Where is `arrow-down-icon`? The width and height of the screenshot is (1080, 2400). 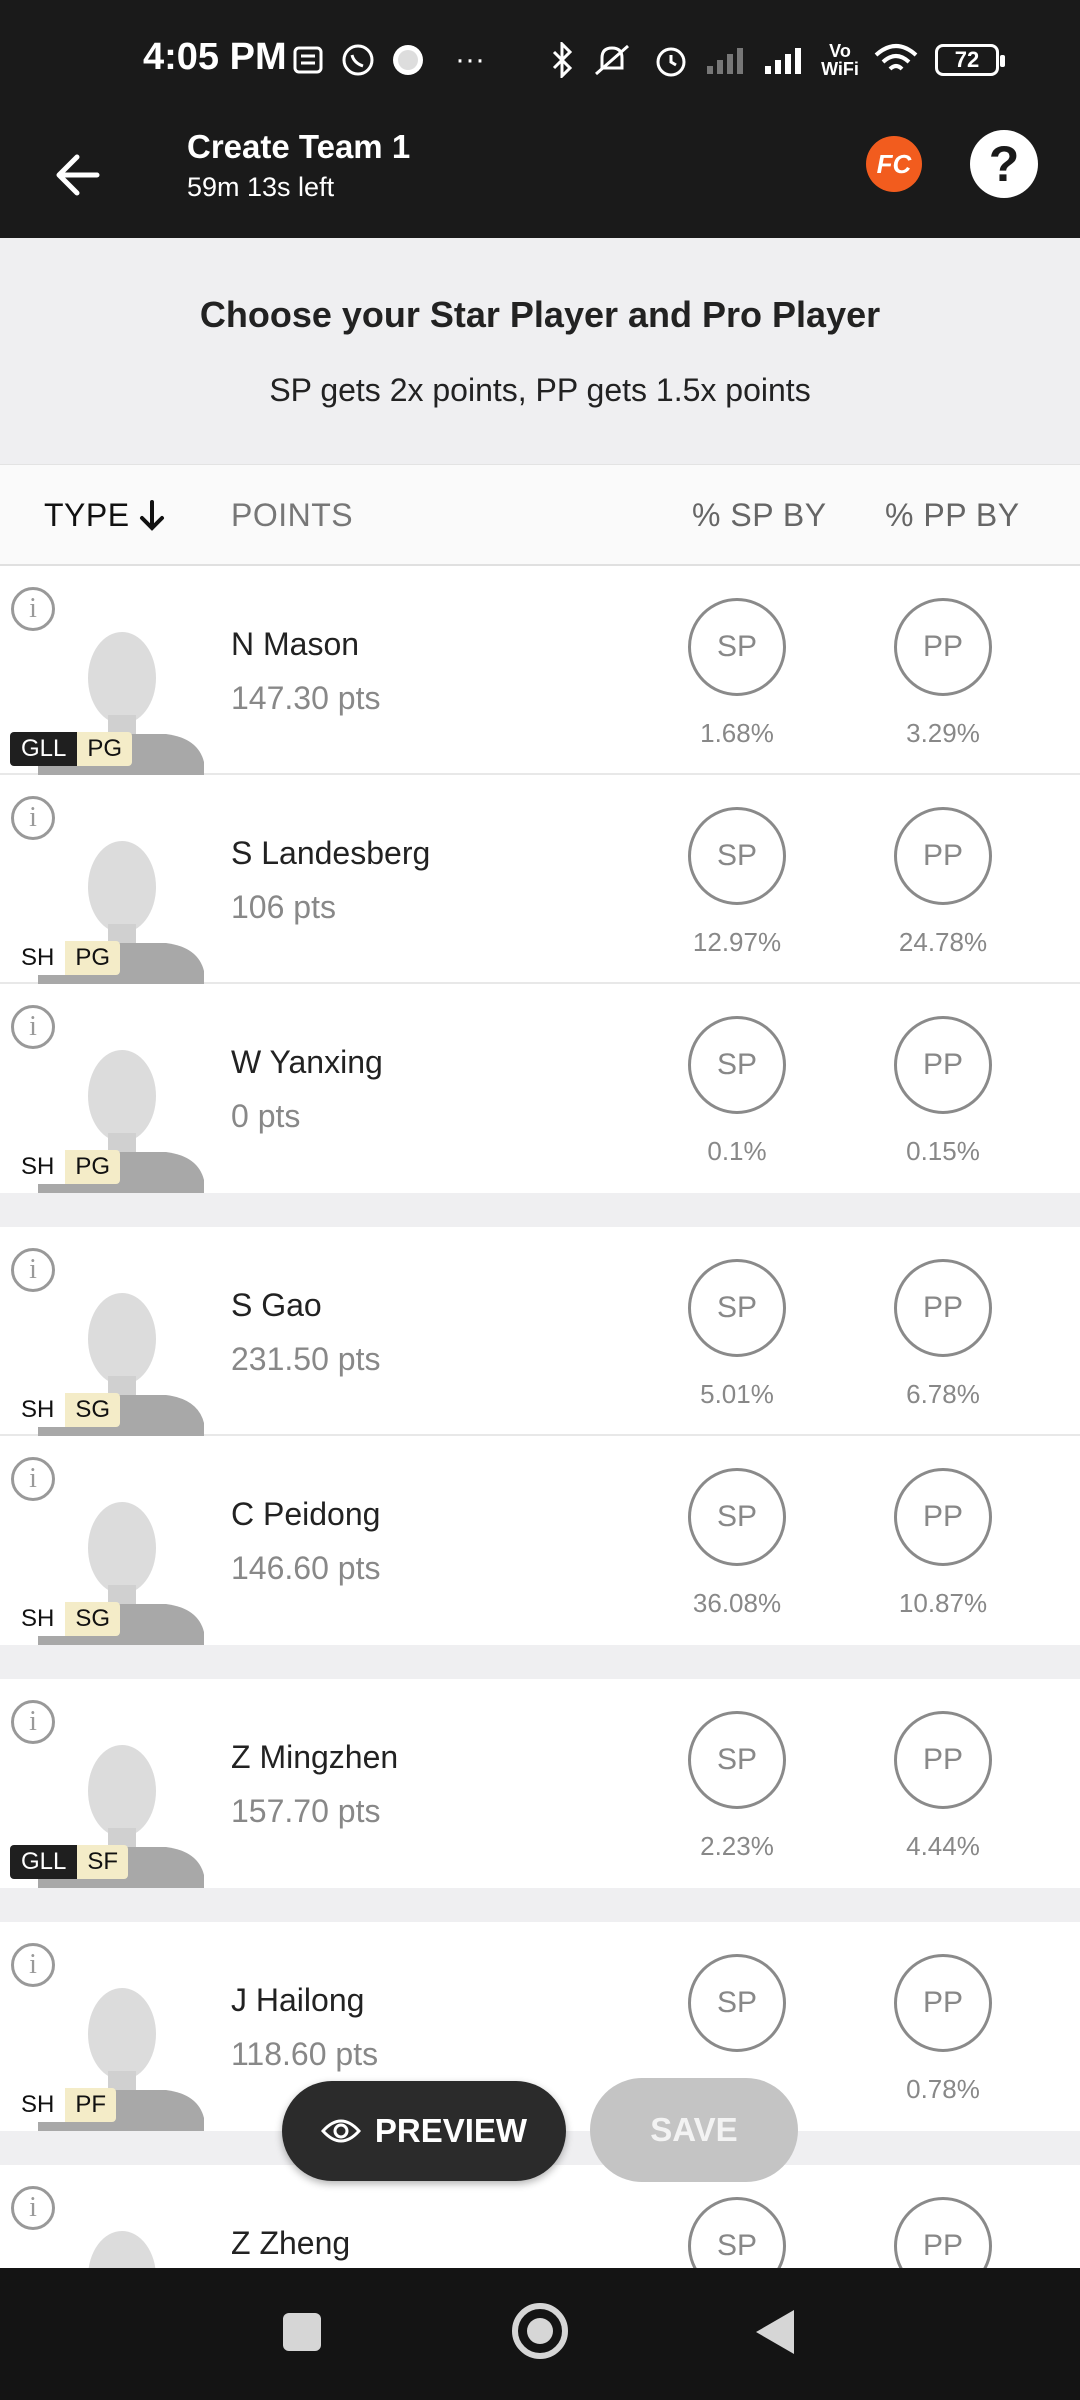
arrow-down-icon is located at coordinates (151, 515).